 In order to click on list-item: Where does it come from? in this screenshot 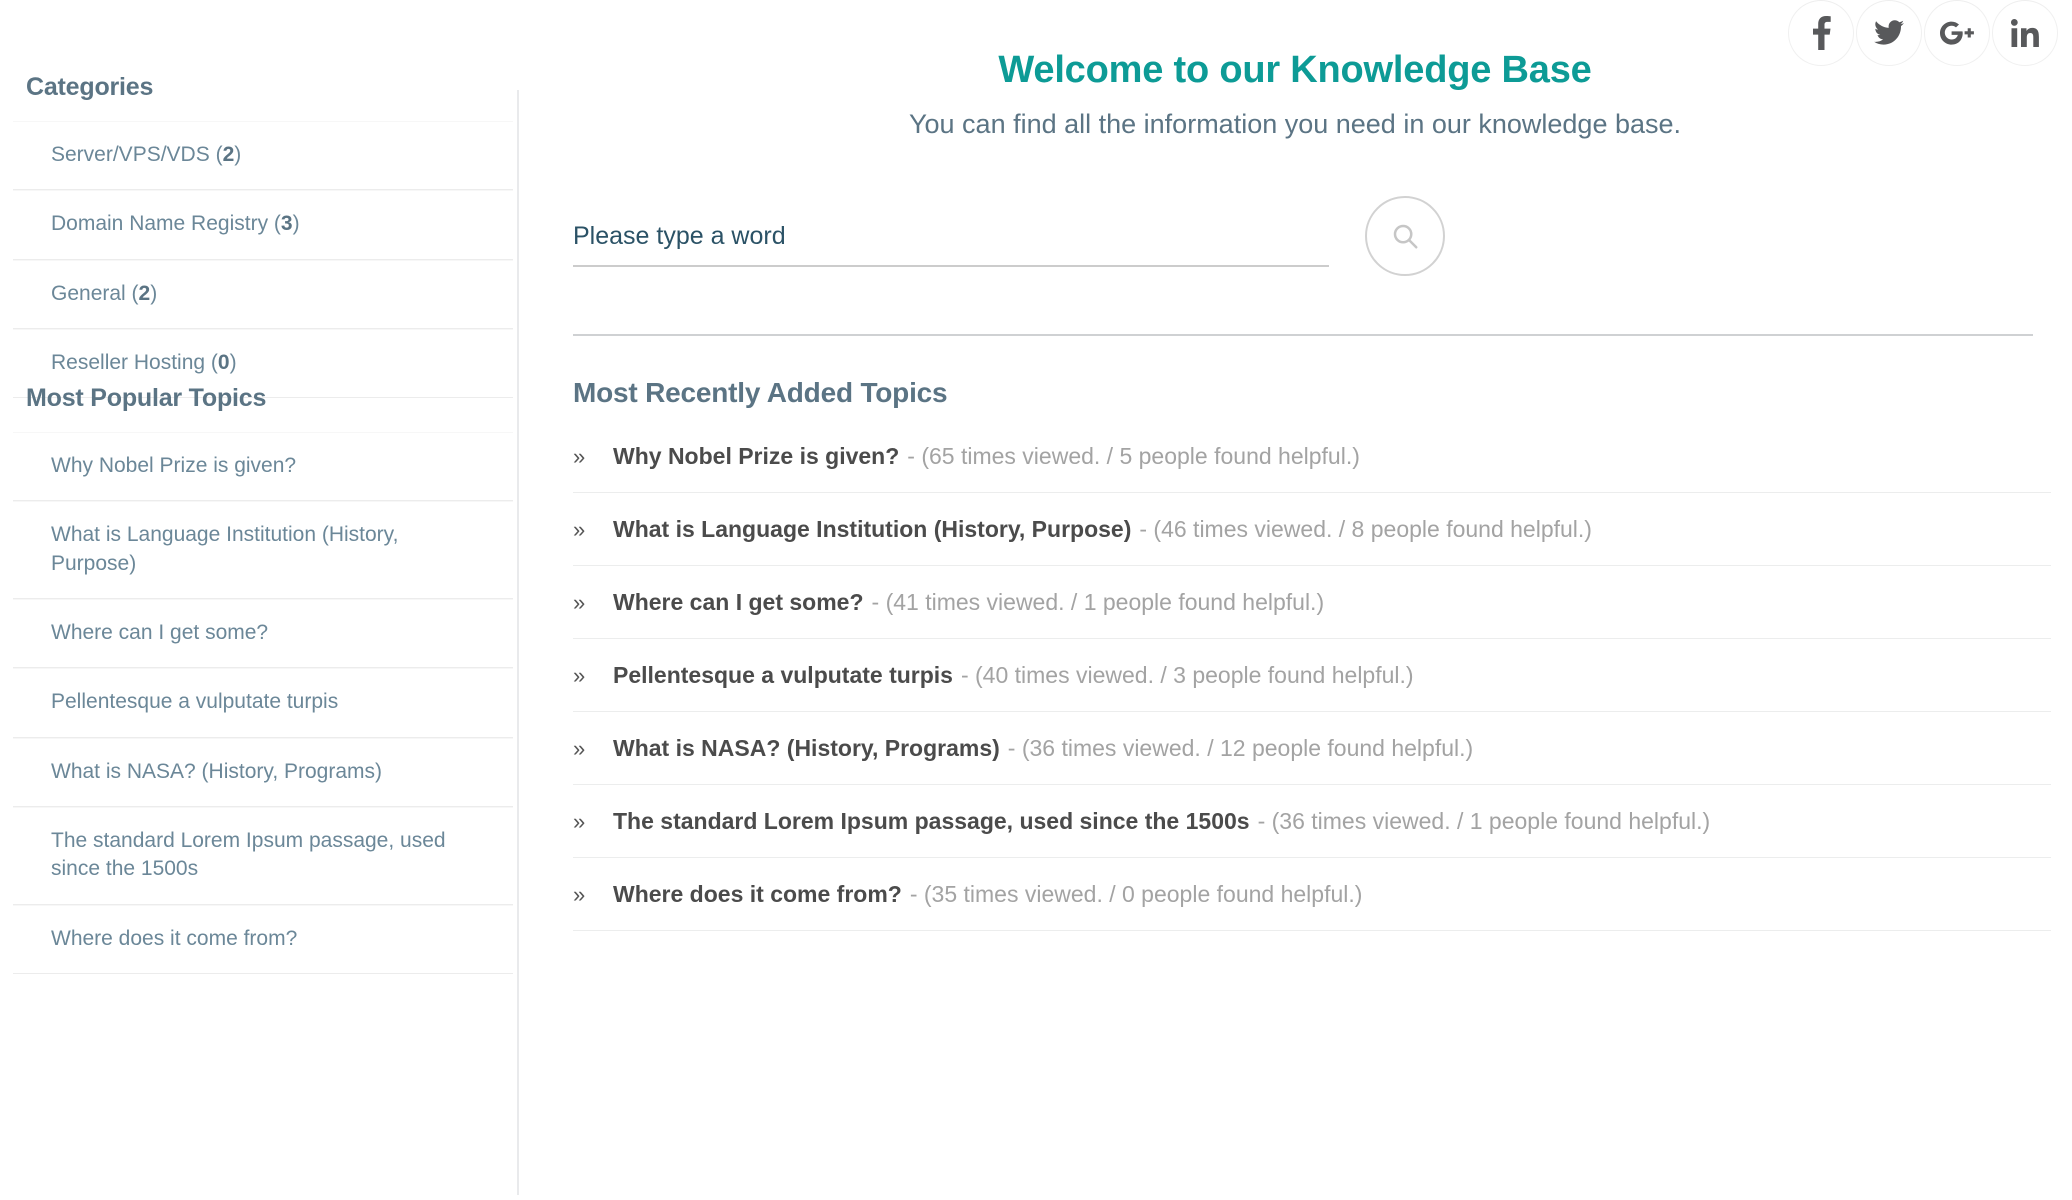, I will do `click(263, 940)`.